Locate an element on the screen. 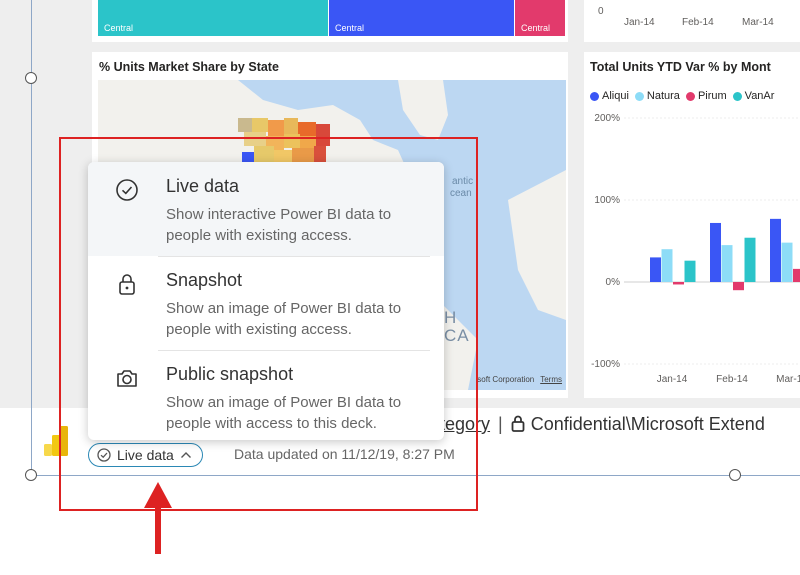 This screenshot has height=575, width=800. legend-label: Natura is located at coordinates (663, 96).